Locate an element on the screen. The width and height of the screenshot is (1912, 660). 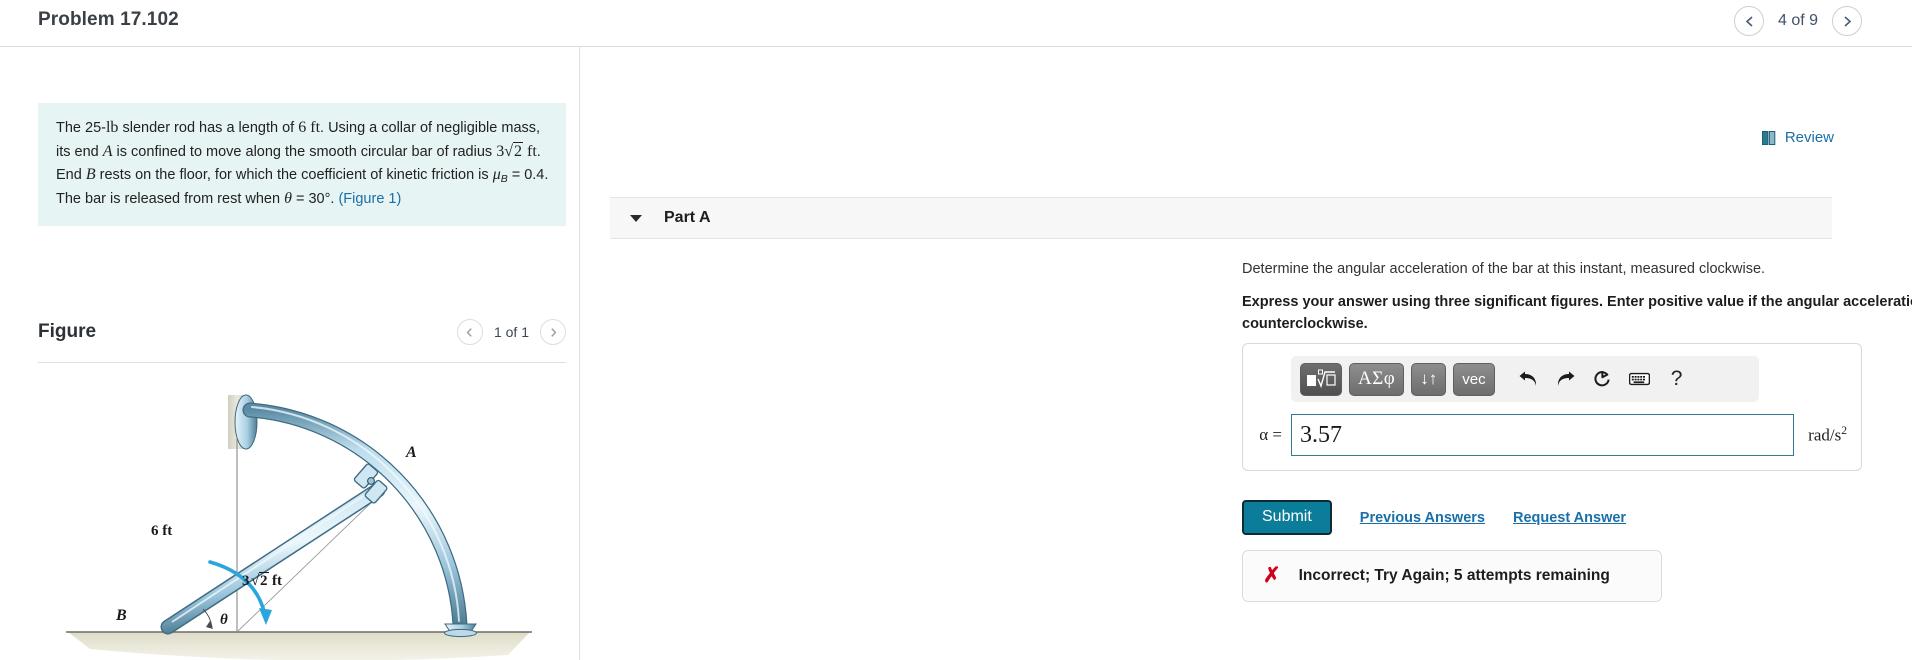
label-theta: θ is located at coordinates (224, 620).